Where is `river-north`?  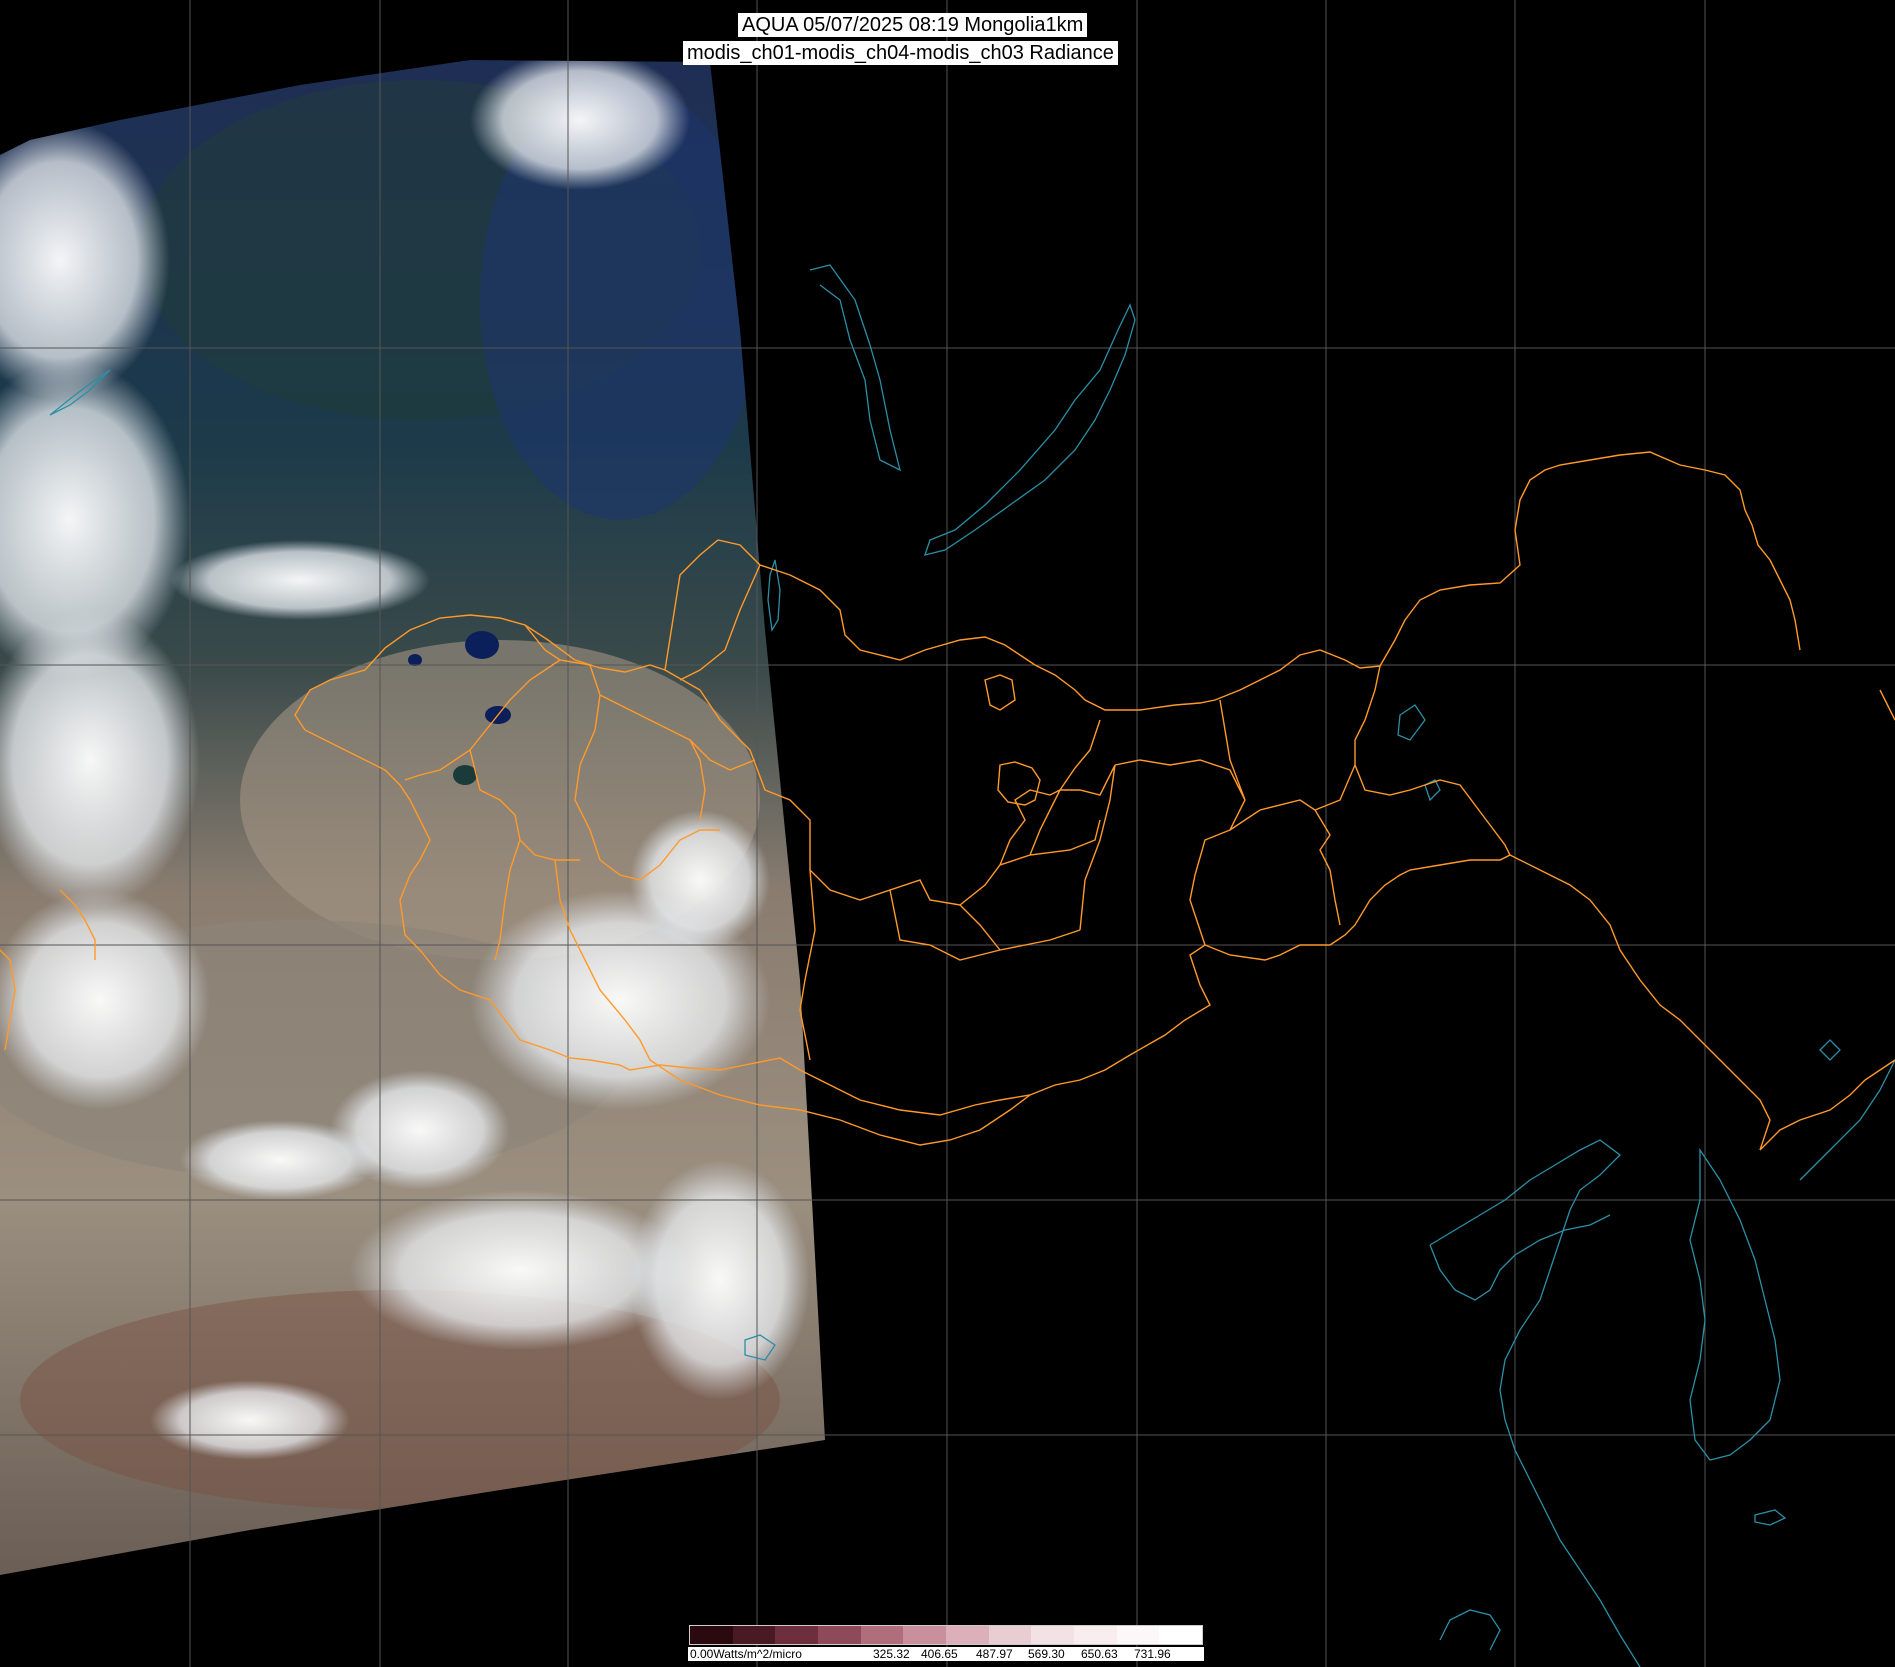 river-north is located at coordinates (855, 368).